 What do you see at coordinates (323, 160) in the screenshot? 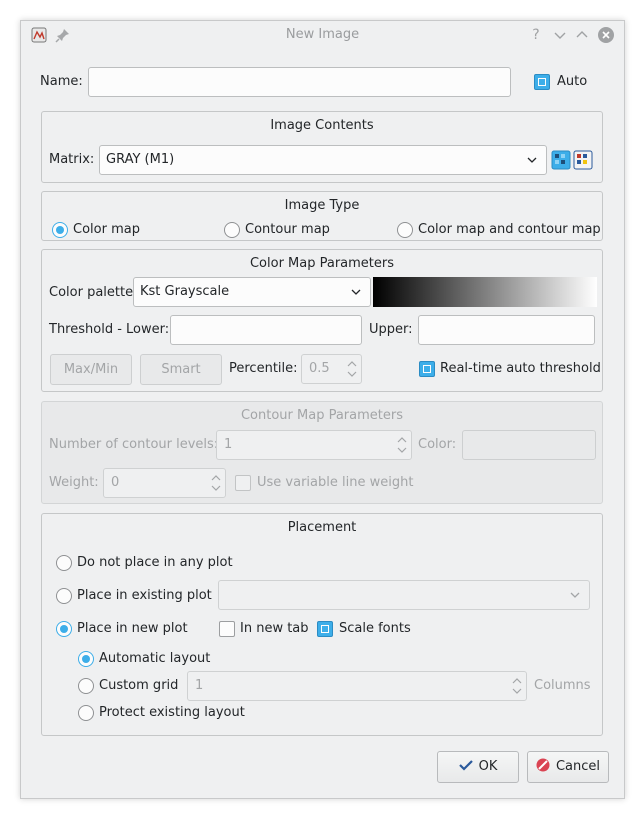
I see `matrix-select: GRAY (M1)` at bounding box center [323, 160].